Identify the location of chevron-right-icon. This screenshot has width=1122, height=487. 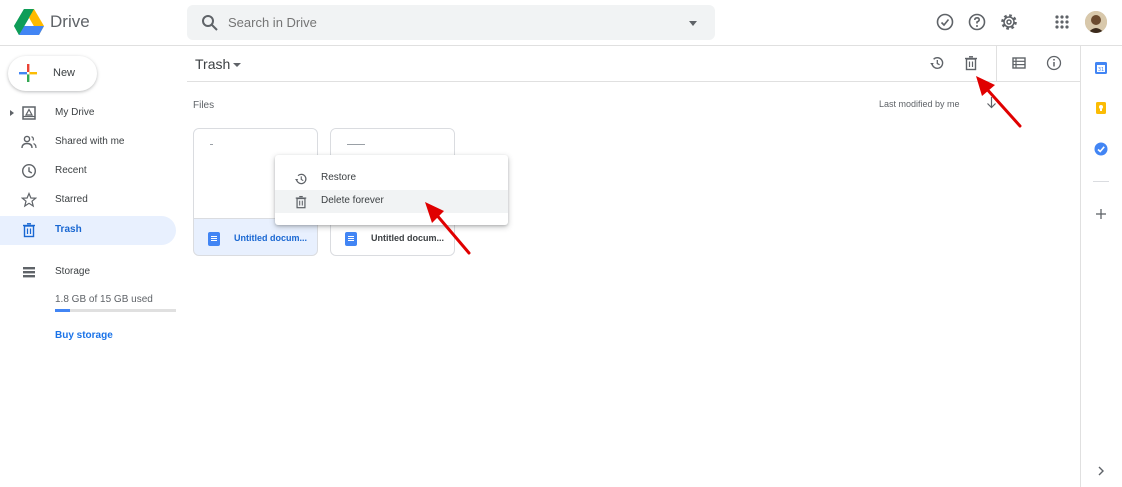
(1101, 471).